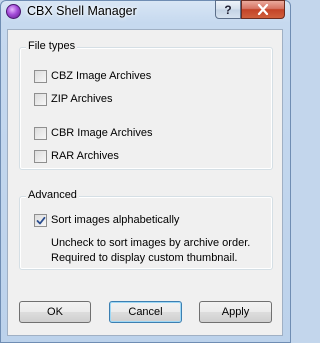 The image size is (320, 343). I want to click on close-icon, so click(263, 9).